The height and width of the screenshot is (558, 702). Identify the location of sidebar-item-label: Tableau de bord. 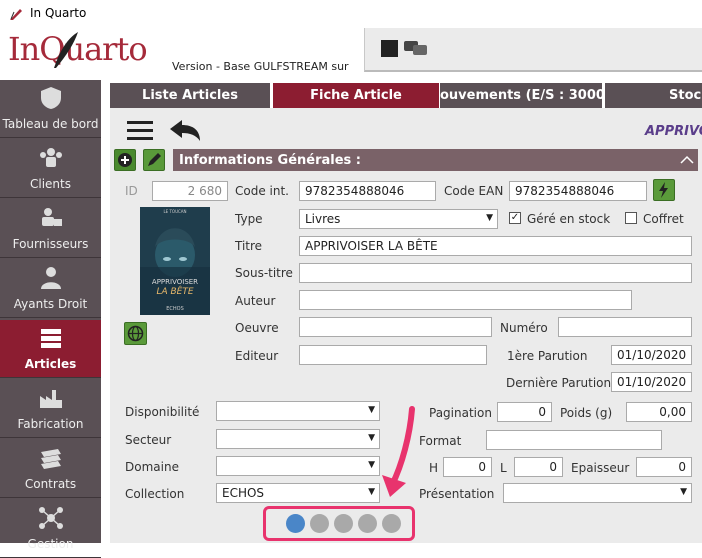
(50, 124).